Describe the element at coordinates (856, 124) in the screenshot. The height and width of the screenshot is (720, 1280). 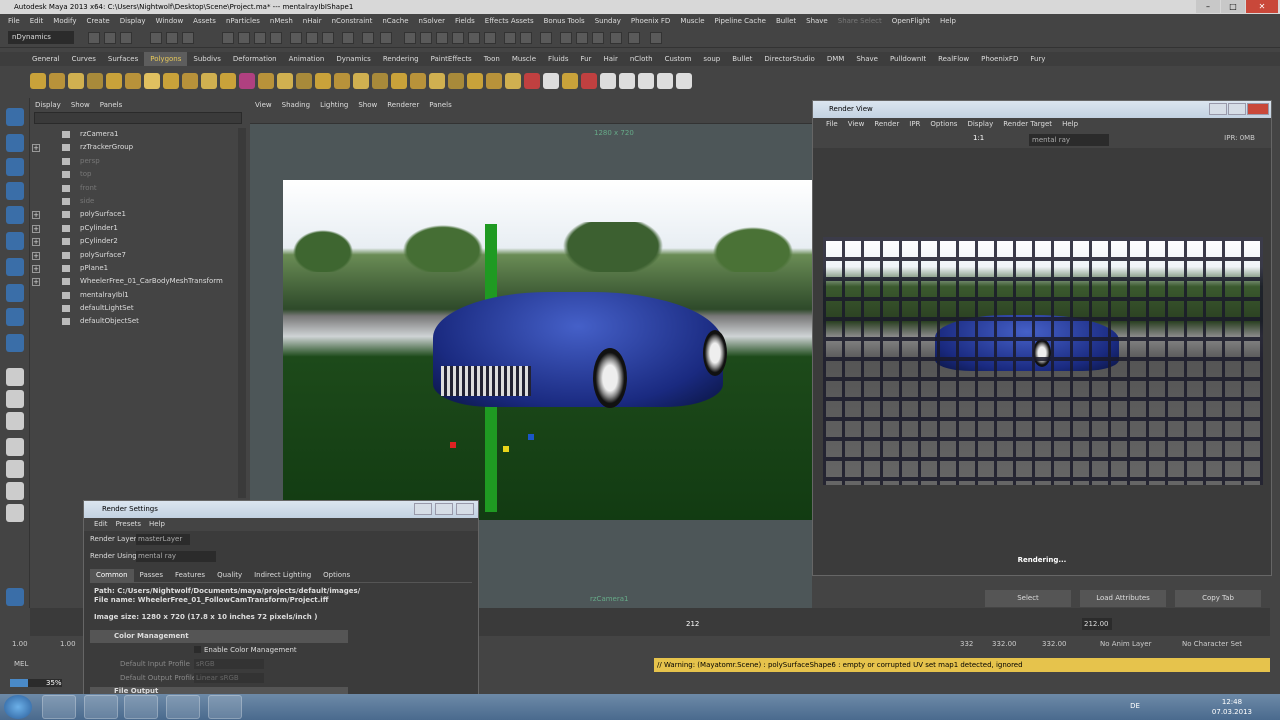
I see `render-view-menu-view: View` at that location.